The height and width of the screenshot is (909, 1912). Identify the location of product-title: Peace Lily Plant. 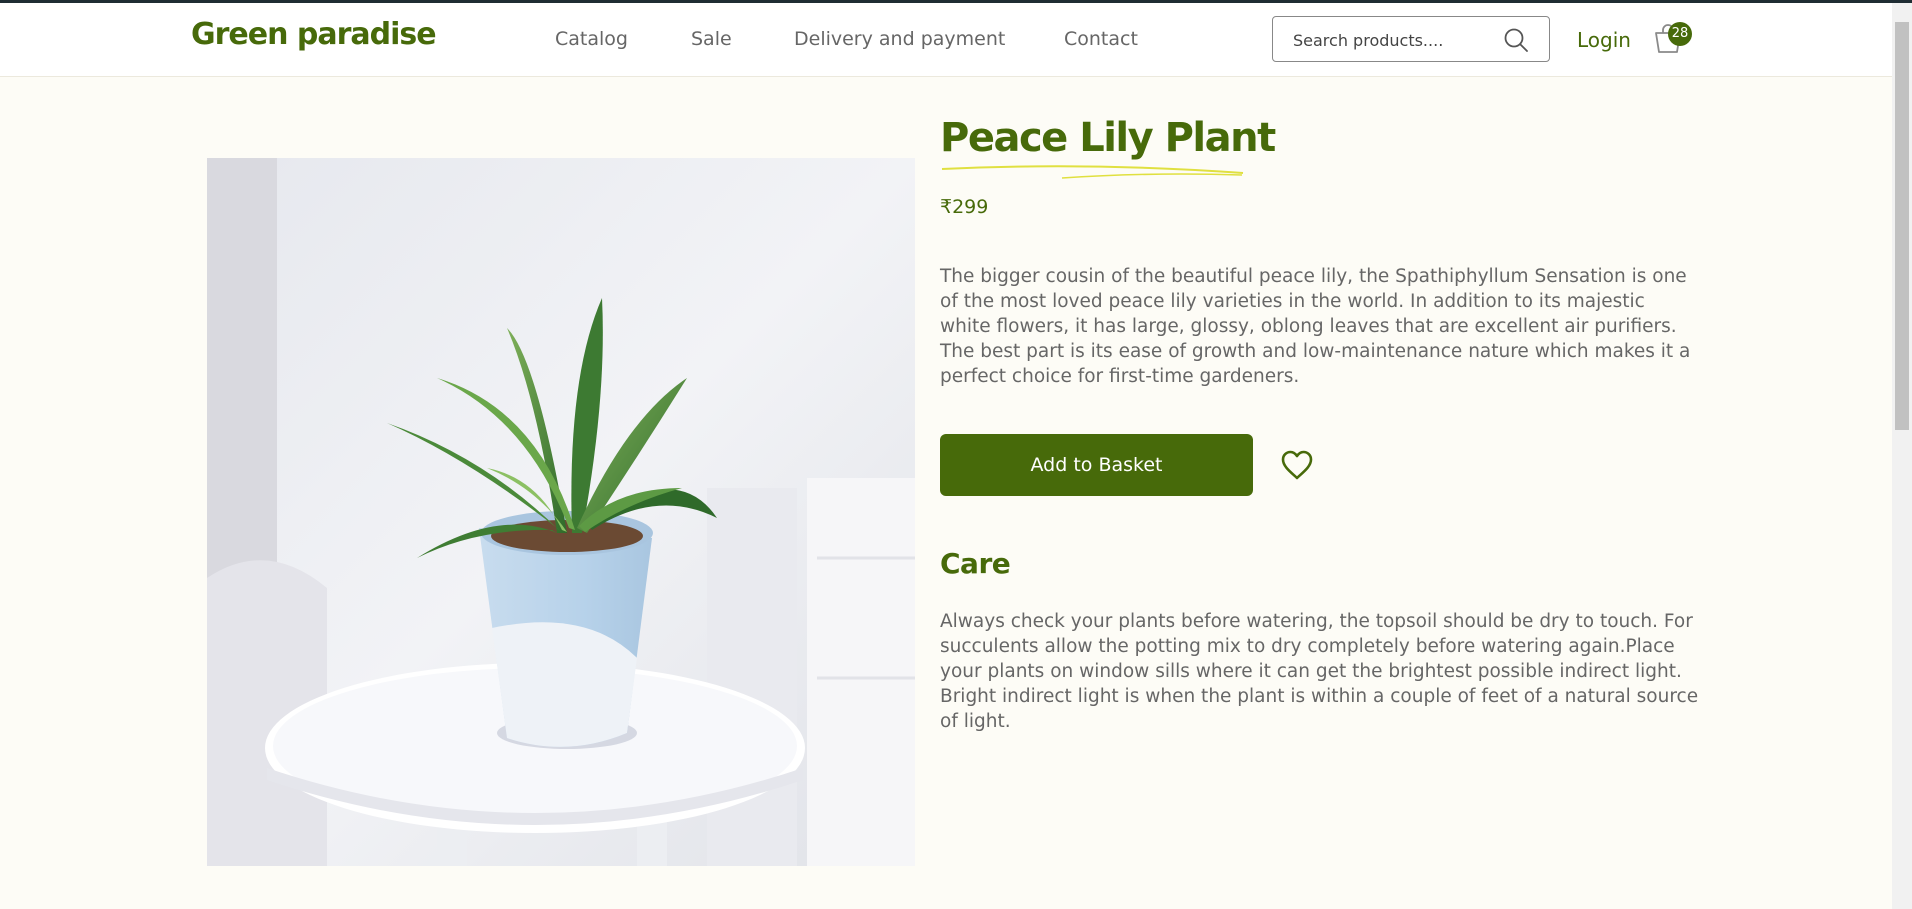
(1108, 138).